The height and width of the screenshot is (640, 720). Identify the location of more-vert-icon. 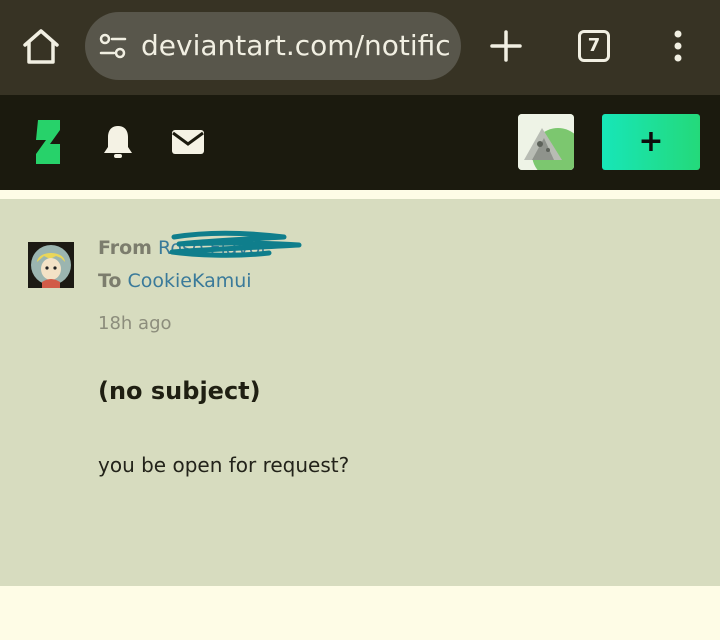
(678, 46).